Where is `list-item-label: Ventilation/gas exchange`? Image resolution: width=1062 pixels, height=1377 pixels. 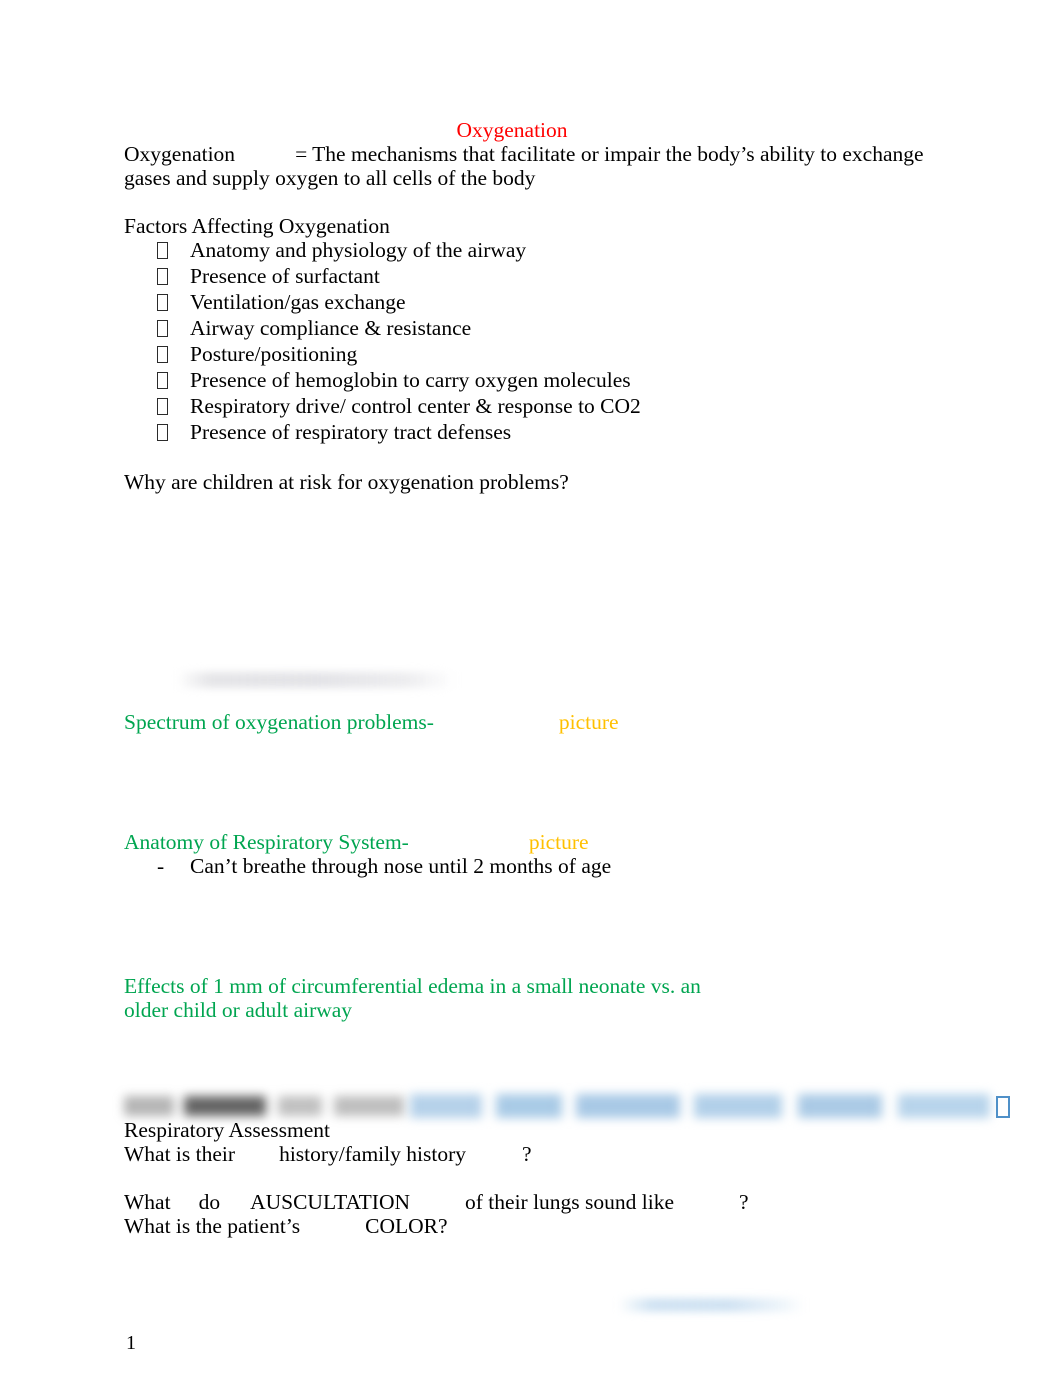 list-item-label: Ventilation/gas exchange is located at coordinates (298, 302).